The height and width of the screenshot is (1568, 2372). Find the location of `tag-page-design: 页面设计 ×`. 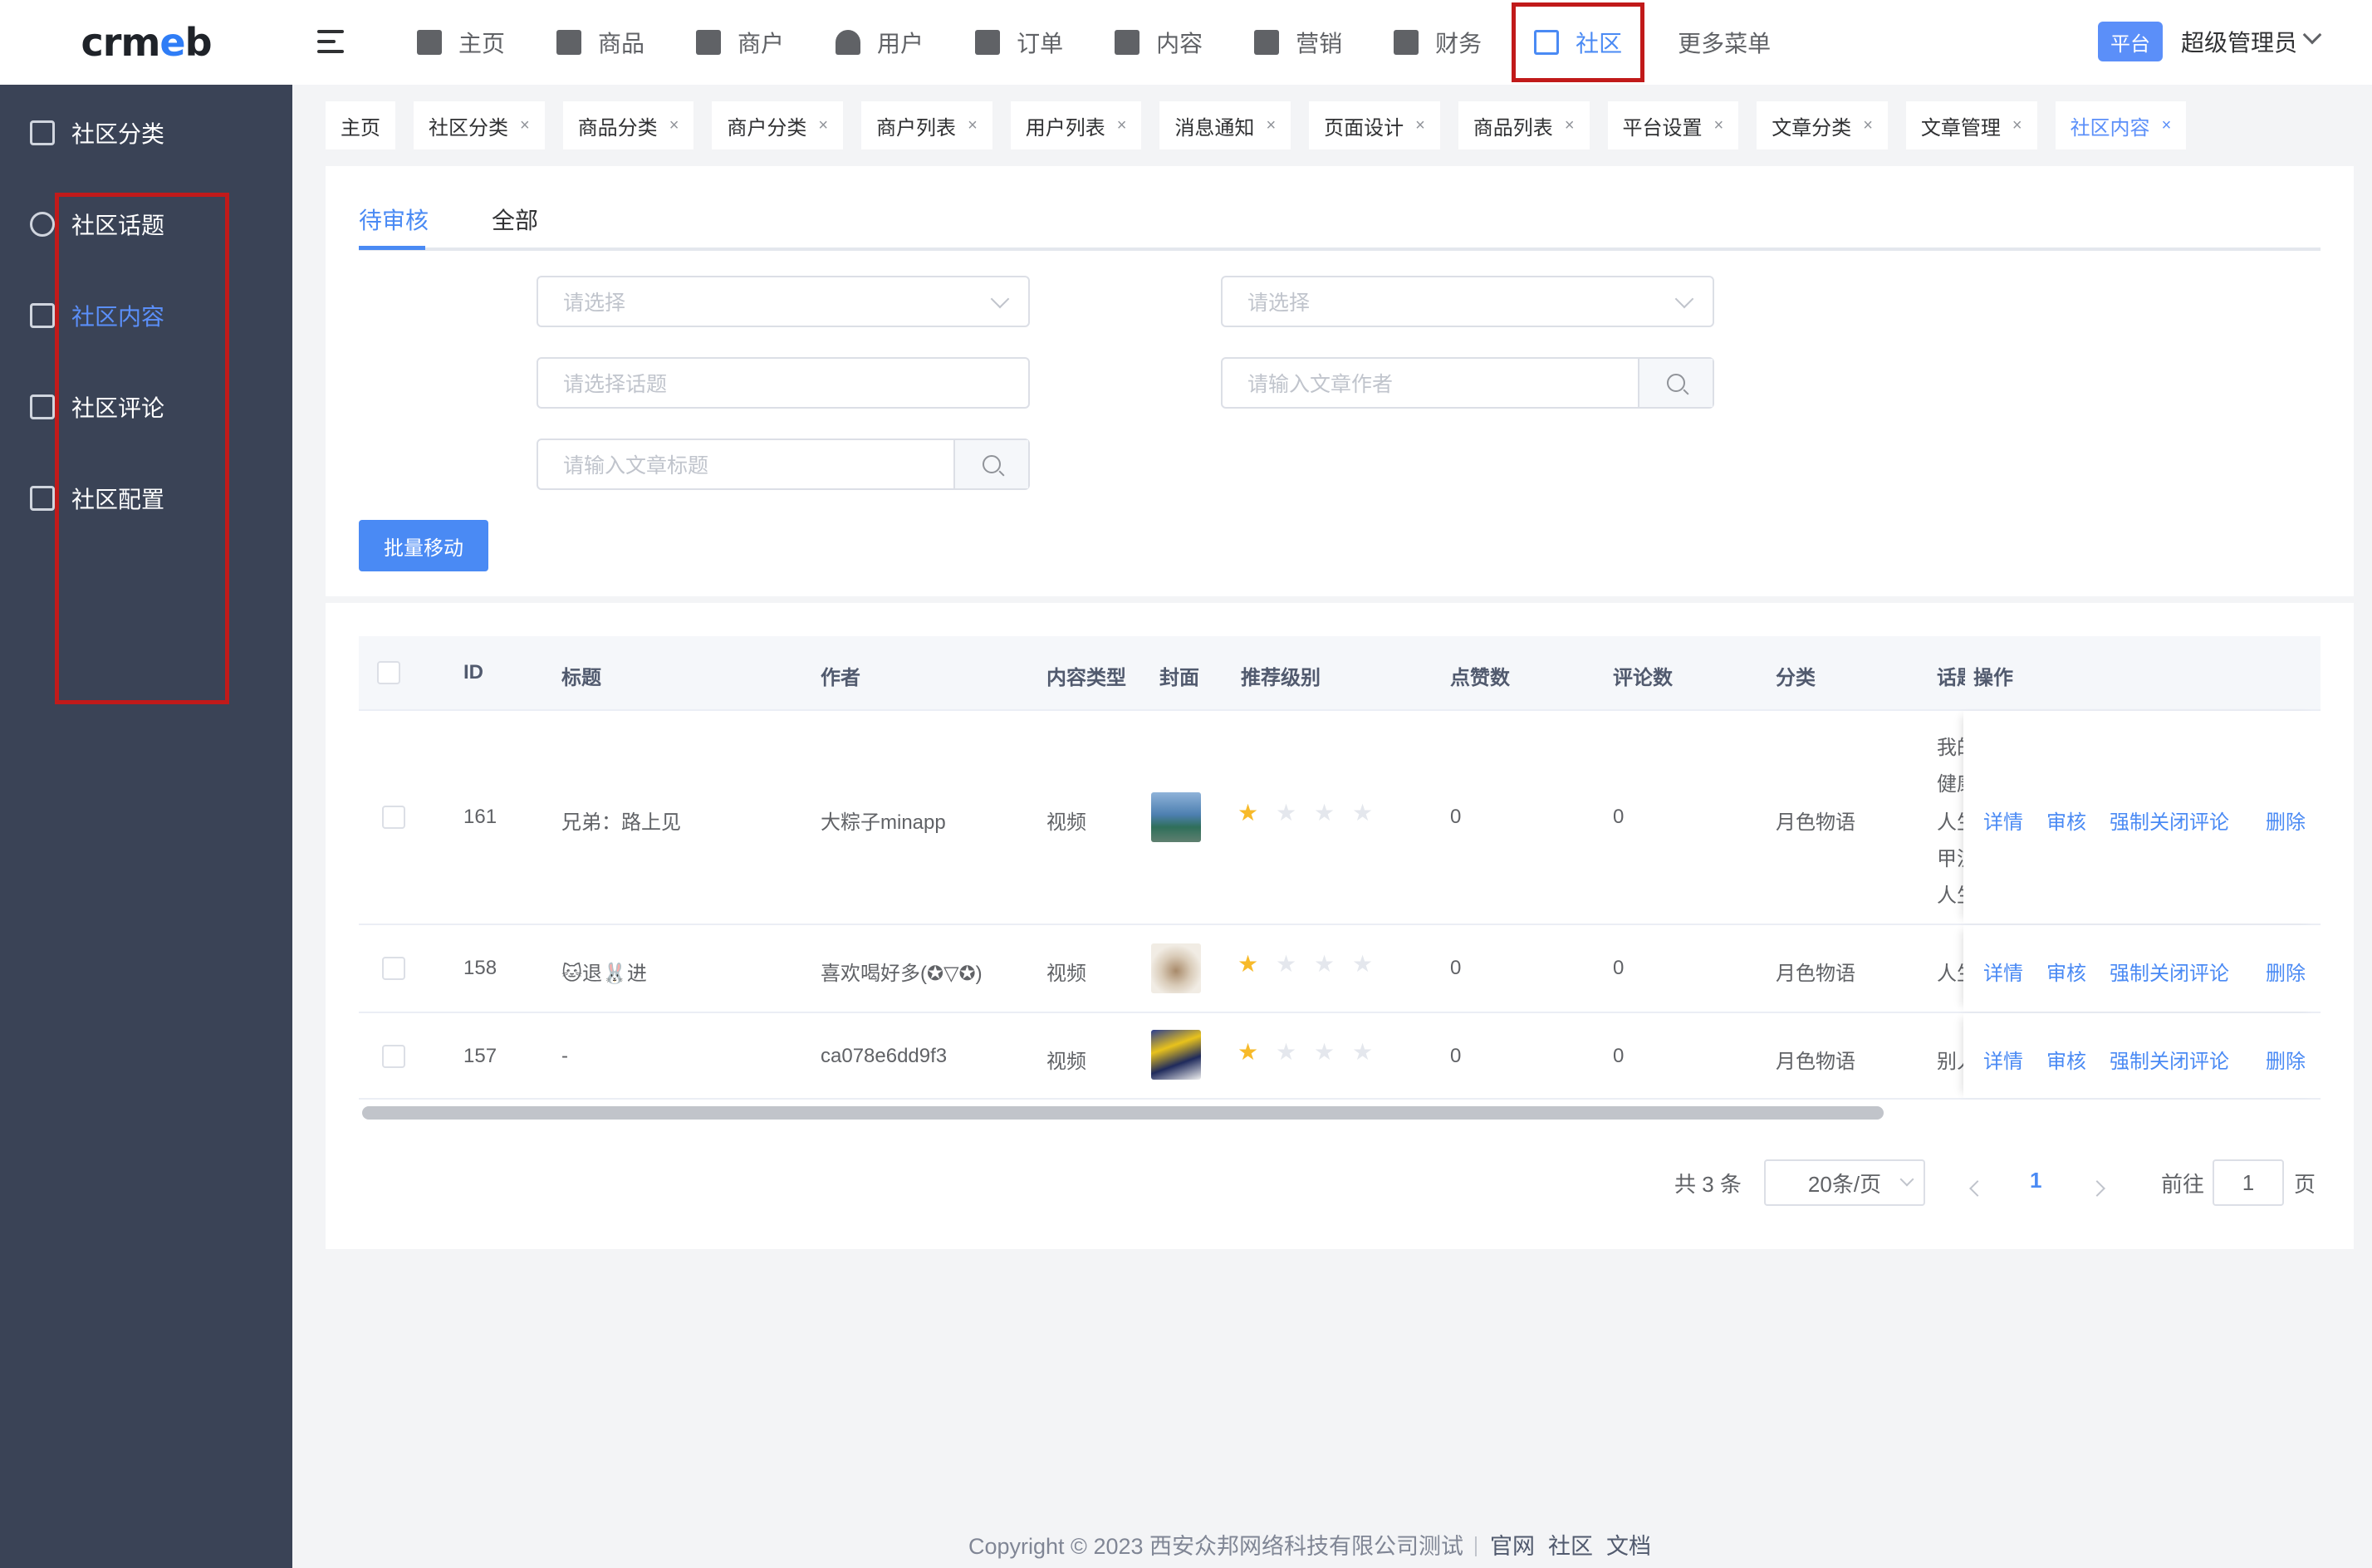

tag-page-design: 页面设计 × is located at coordinates (1374, 125).